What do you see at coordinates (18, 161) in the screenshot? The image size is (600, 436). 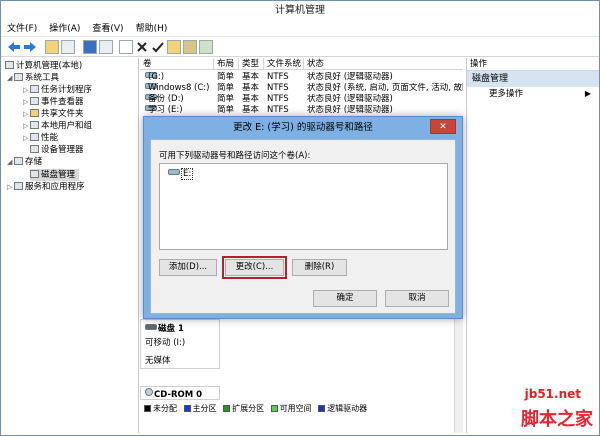 I see `storage-icon` at bounding box center [18, 161].